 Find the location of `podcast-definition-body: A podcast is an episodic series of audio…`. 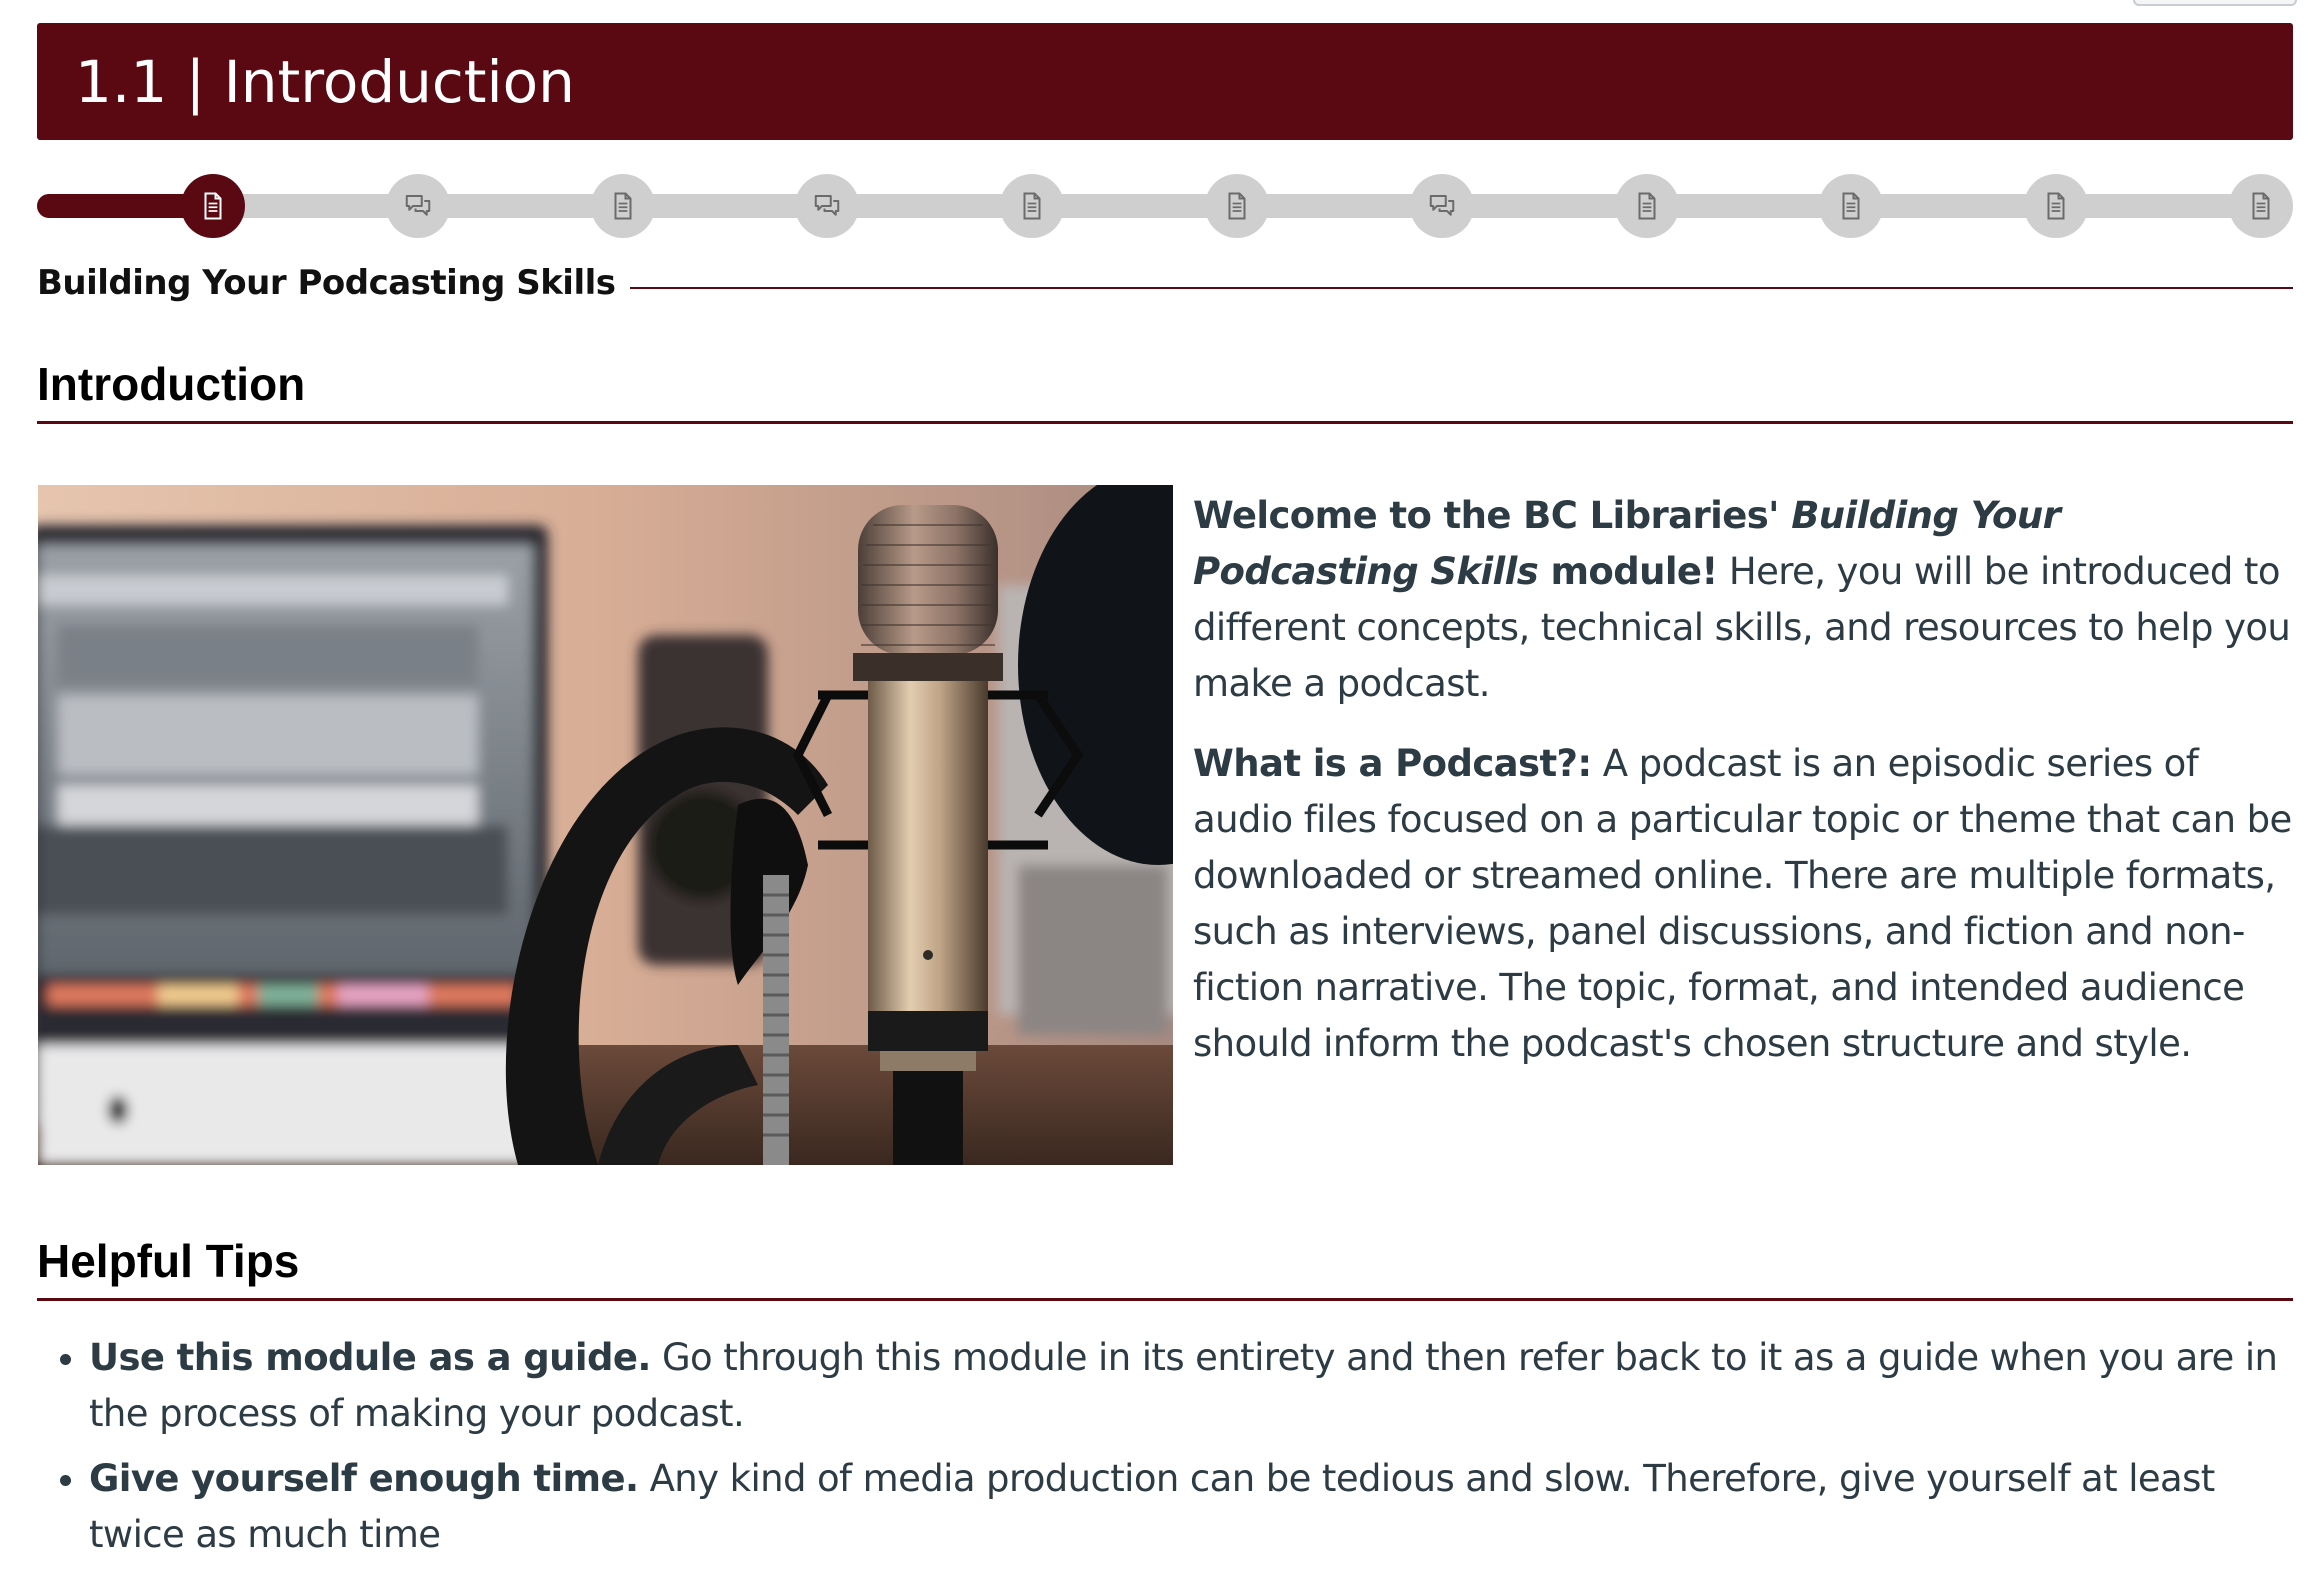

podcast-definition-body: A podcast is an episodic series of audio… is located at coordinates (1742, 903).